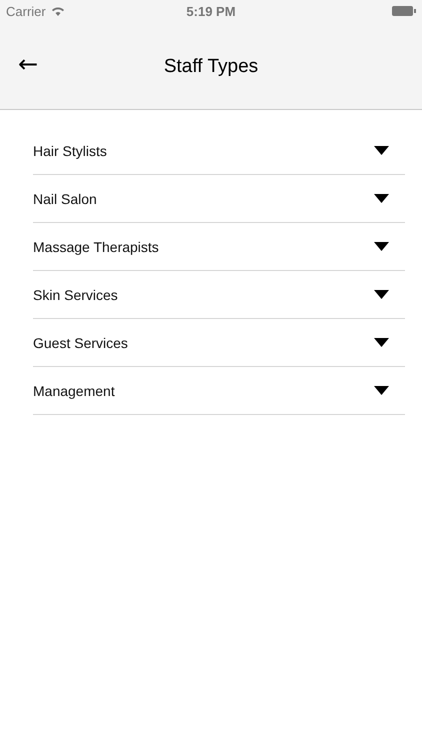 Image resolution: width=422 pixels, height=750 pixels. What do you see at coordinates (28, 64) in the screenshot?
I see `back-button: ←` at bounding box center [28, 64].